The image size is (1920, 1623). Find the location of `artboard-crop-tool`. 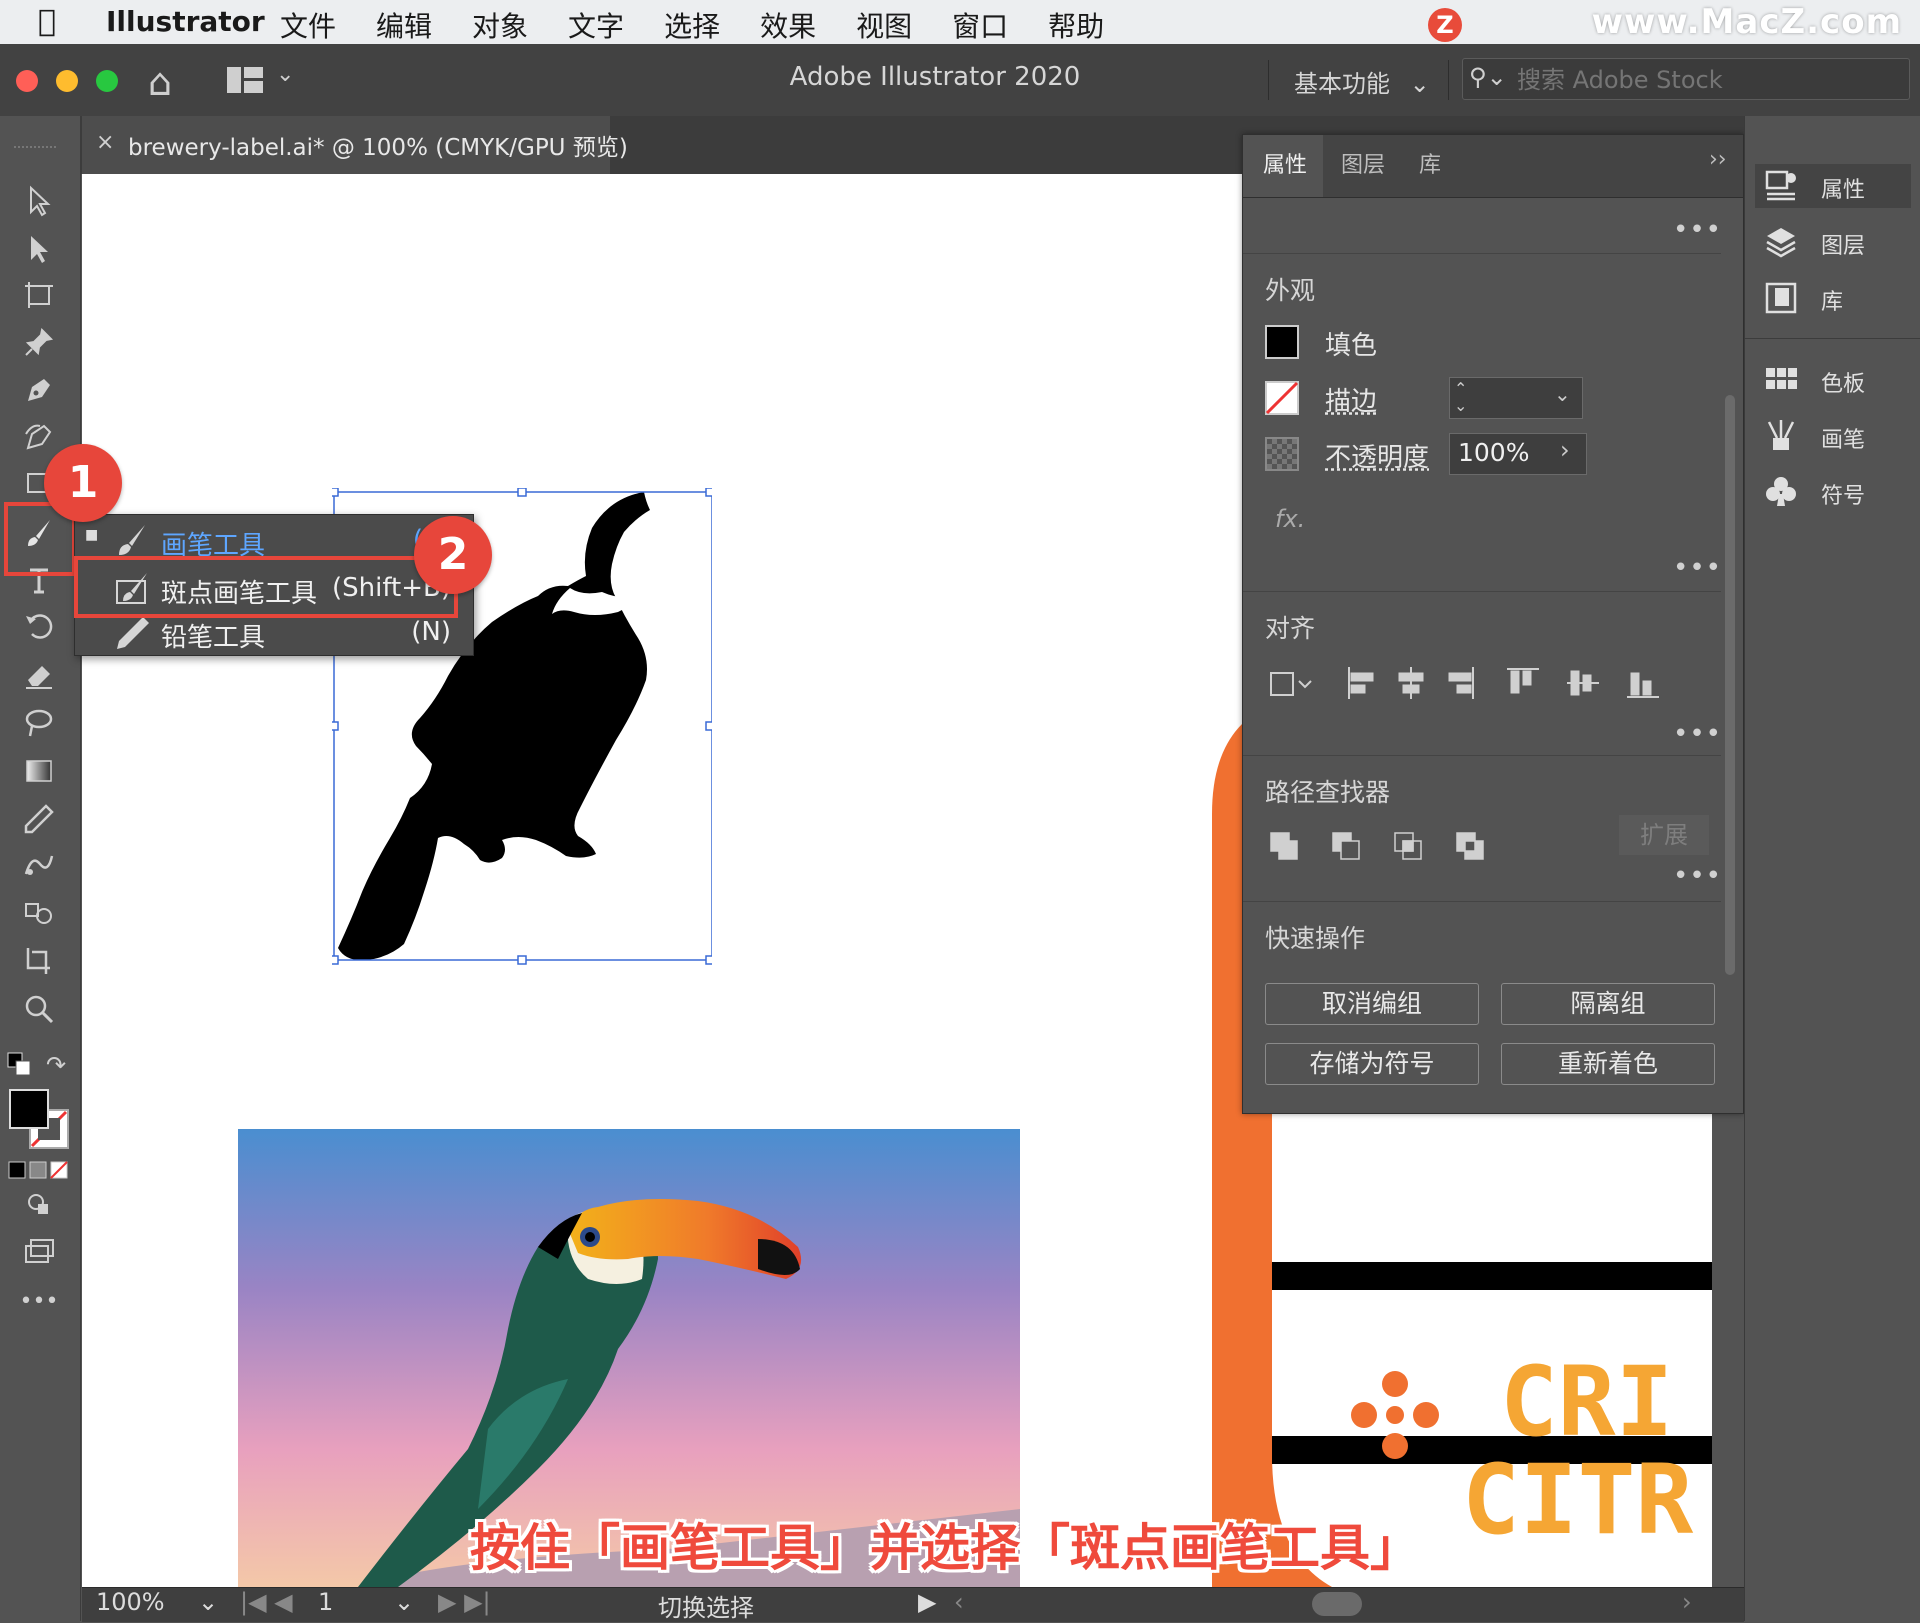

artboard-crop-tool is located at coordinates (39, 961).